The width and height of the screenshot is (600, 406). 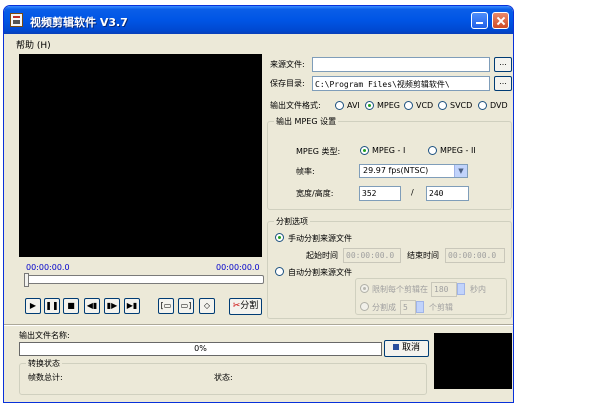 What do you see at coordinates (499, 105) in the screenshot?
I see `format-dvd-label: DVD` at bounding box center [499, 105].